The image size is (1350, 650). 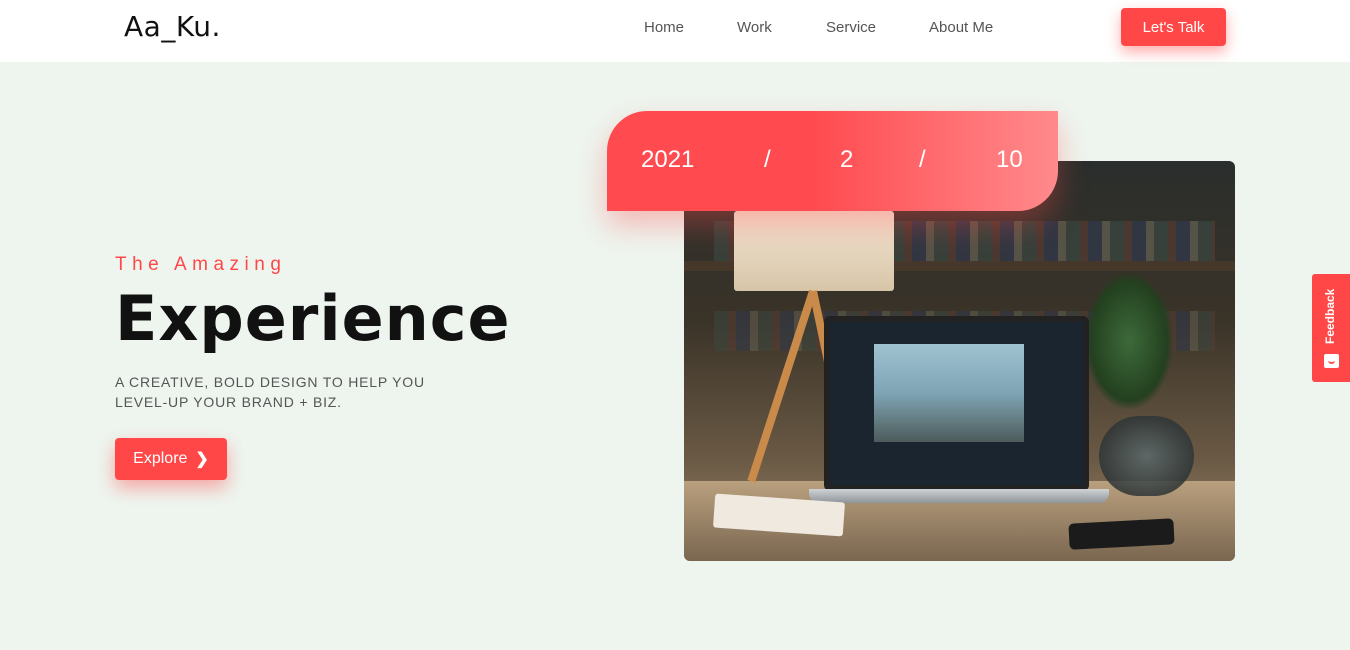 I want to click on date-month: 2, so click(x=847, y=159).